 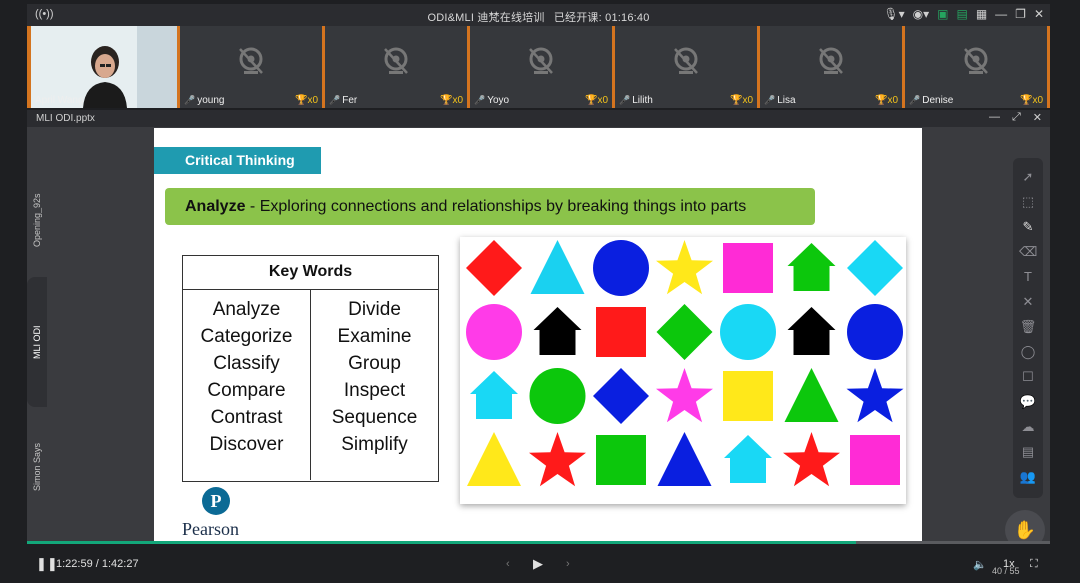 I want to click on annotation-toolbar: ➚ ⬚ ✎ ⌫ T ✕ 🗑 ◯ ☐ 💬 ☁ ▤ 👥, so click(x=1028, y=328).